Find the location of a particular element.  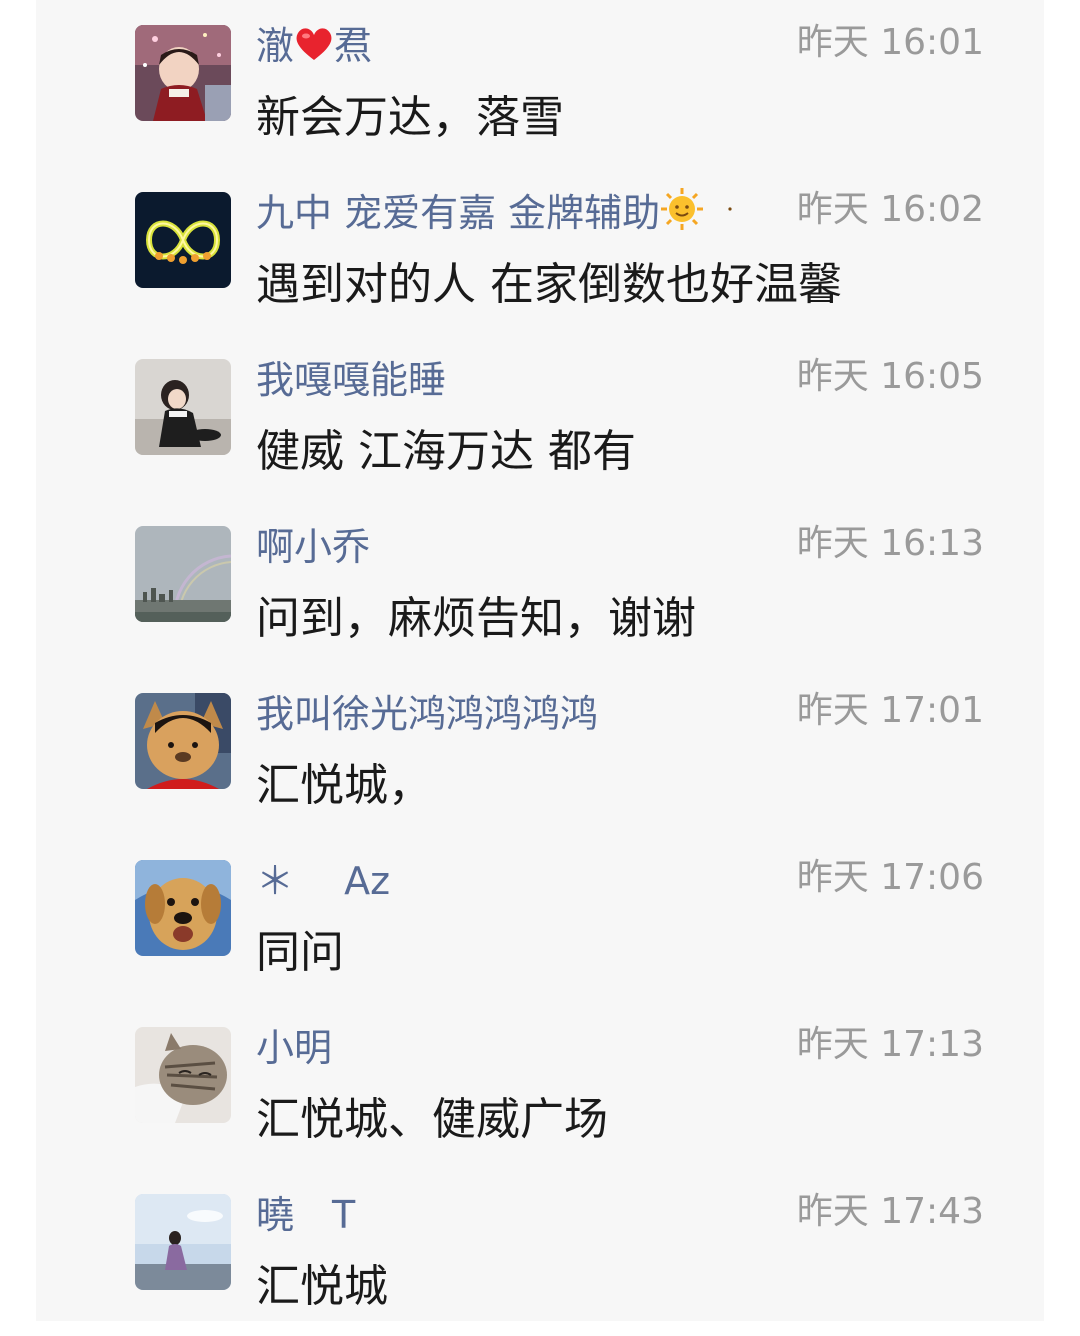

comment-time: 昨天 17:01 is located at coordinates (890, 710).